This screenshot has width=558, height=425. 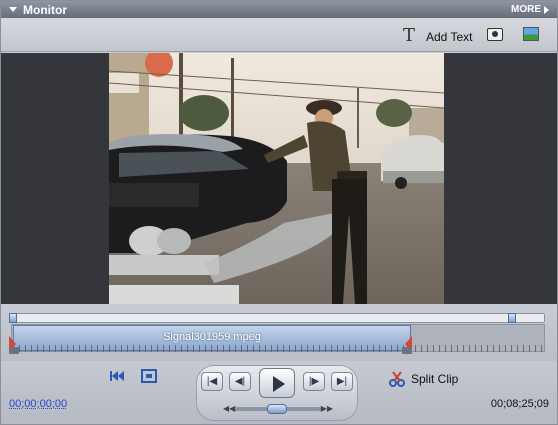 What do you see at coordinates (149, 376) in the screenshot?
I see `fullscreen-icon` at bounding box center [149, 376].